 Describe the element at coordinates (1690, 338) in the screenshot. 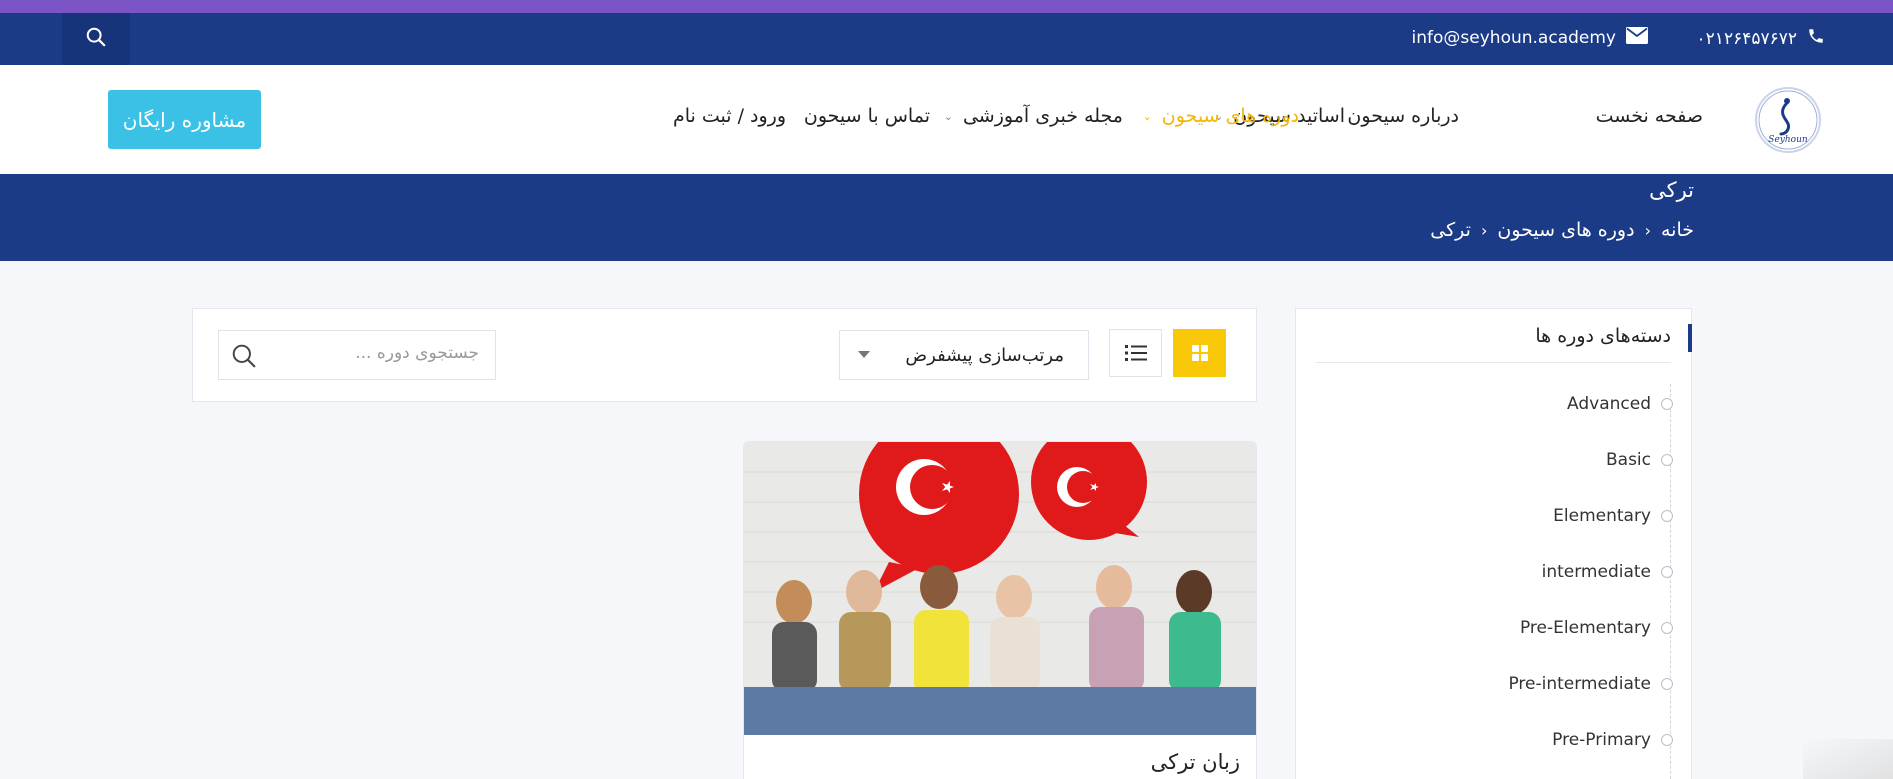

I see `title-accent` at that location.